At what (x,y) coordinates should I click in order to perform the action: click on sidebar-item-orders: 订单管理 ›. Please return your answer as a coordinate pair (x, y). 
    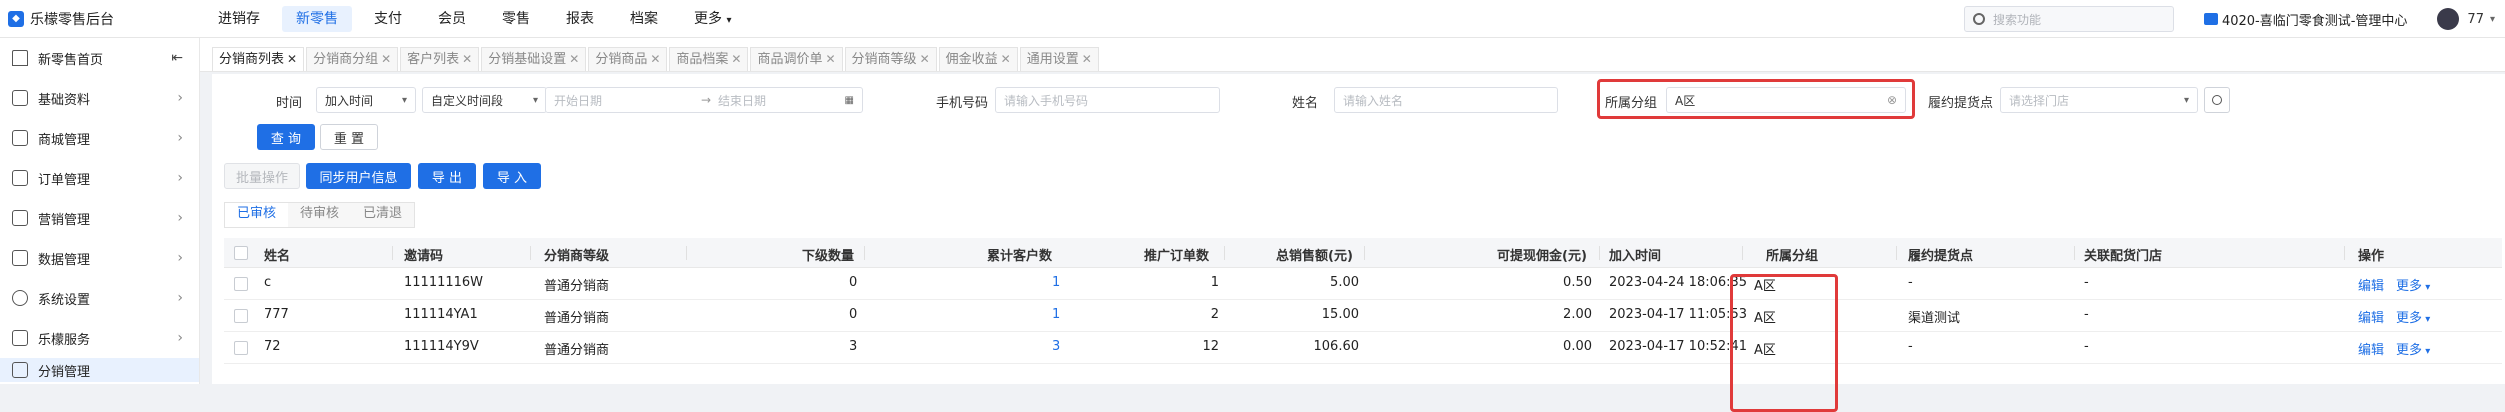
    Looking at the image, I should click on (99, 178).